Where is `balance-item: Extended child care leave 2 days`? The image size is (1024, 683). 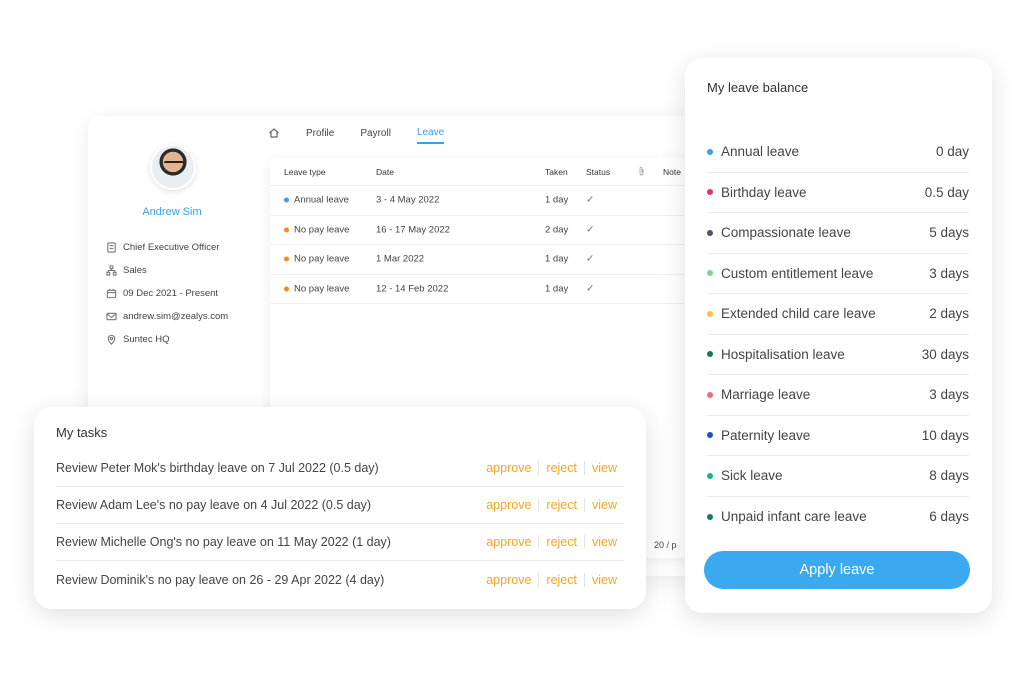
balance-item: Extended child care leave 2 days is located at coordinates (838, 314).